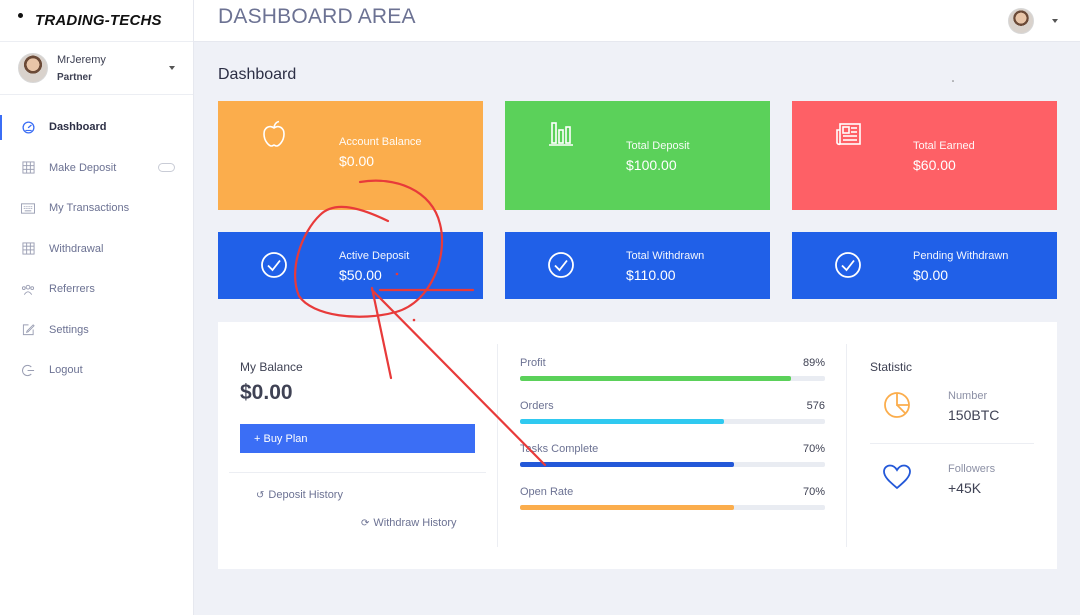 The width and height of the screenshot is (1080, 615). What do you see at coordinates (561, 134) in the screenshot?
I see `bar-chart-icon` at bounding box center [561, 134].